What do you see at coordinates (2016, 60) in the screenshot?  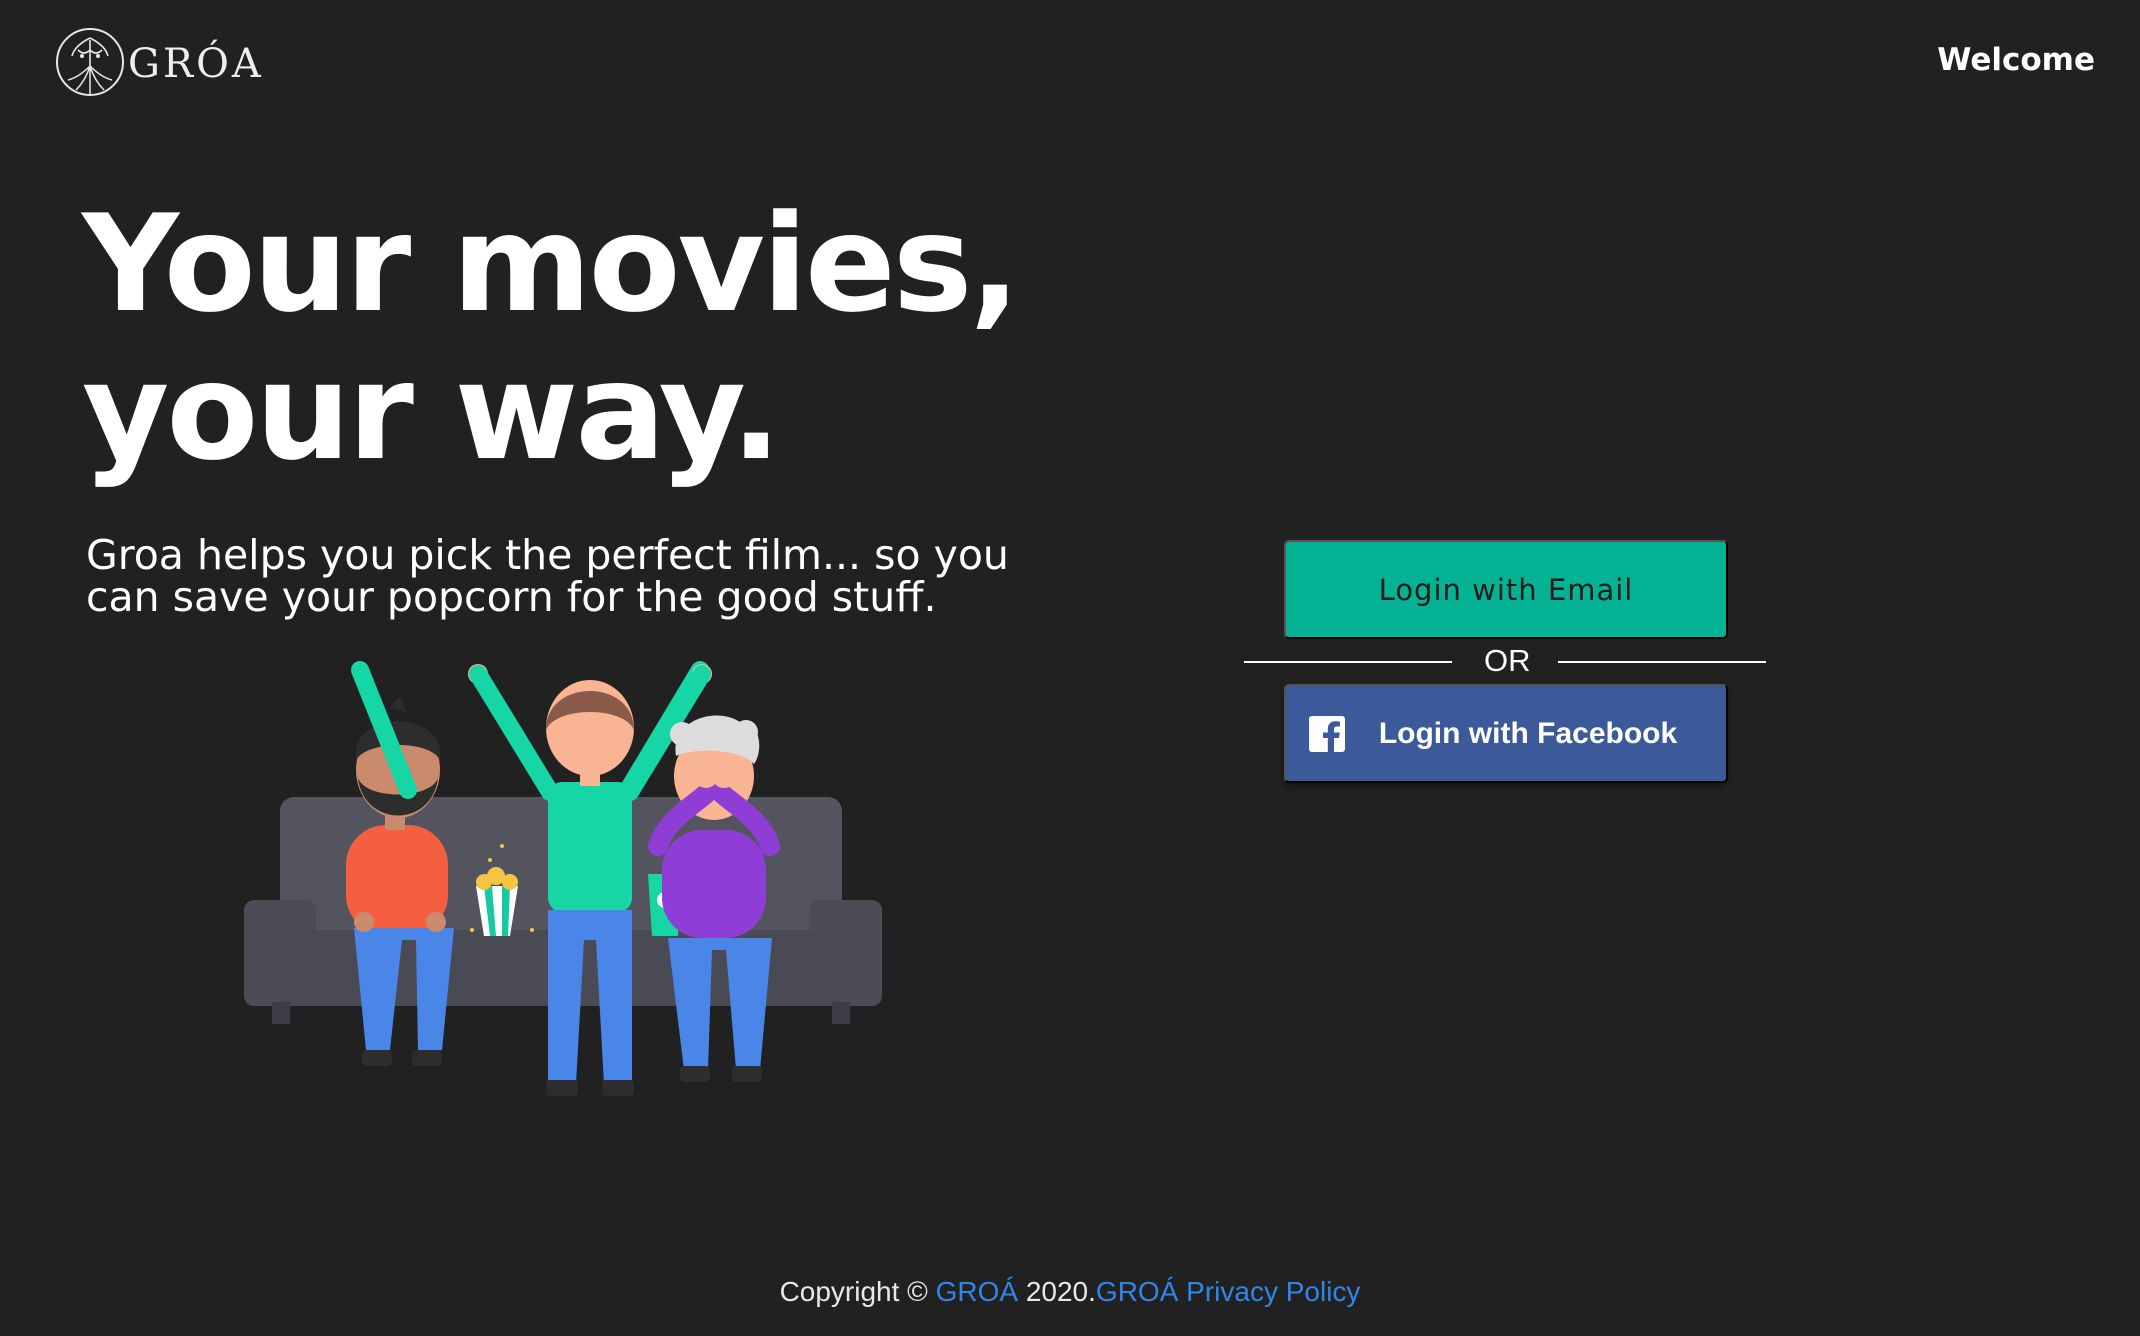 I see `nav-welcome-link: Welcome` at bounding box center [2016, 60].